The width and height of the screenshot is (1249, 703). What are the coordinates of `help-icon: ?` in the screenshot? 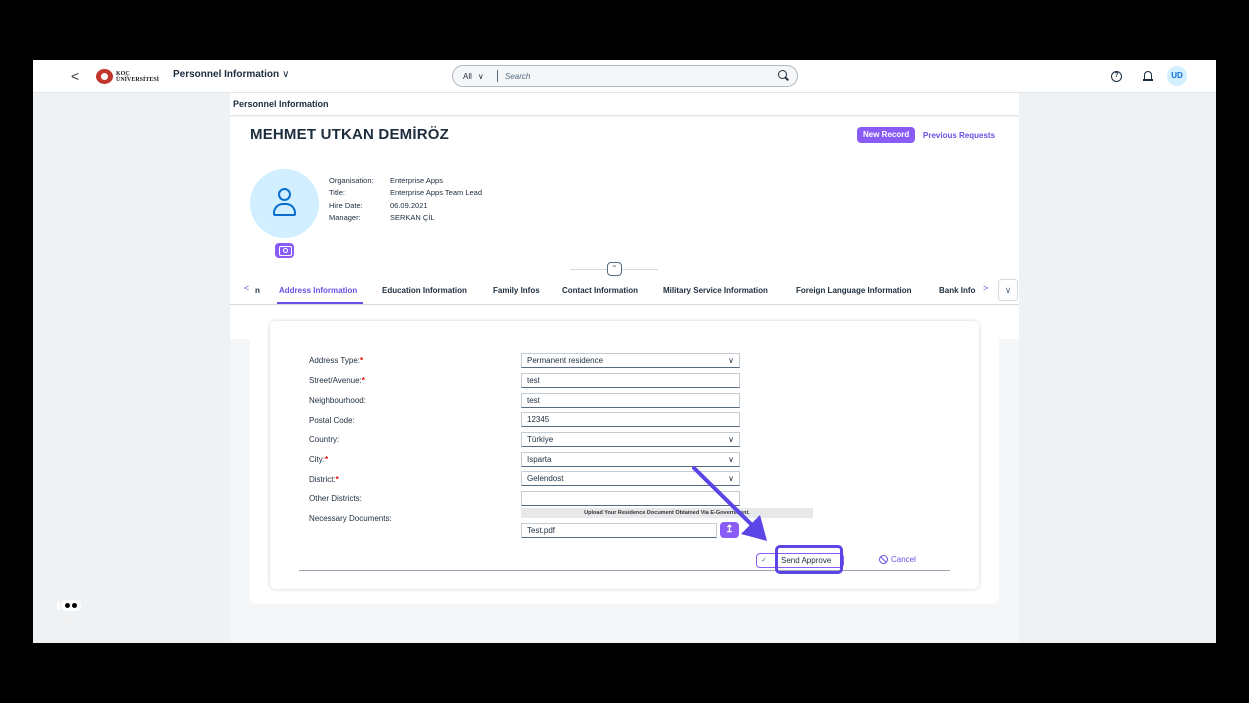 It's located at (1116, 76).